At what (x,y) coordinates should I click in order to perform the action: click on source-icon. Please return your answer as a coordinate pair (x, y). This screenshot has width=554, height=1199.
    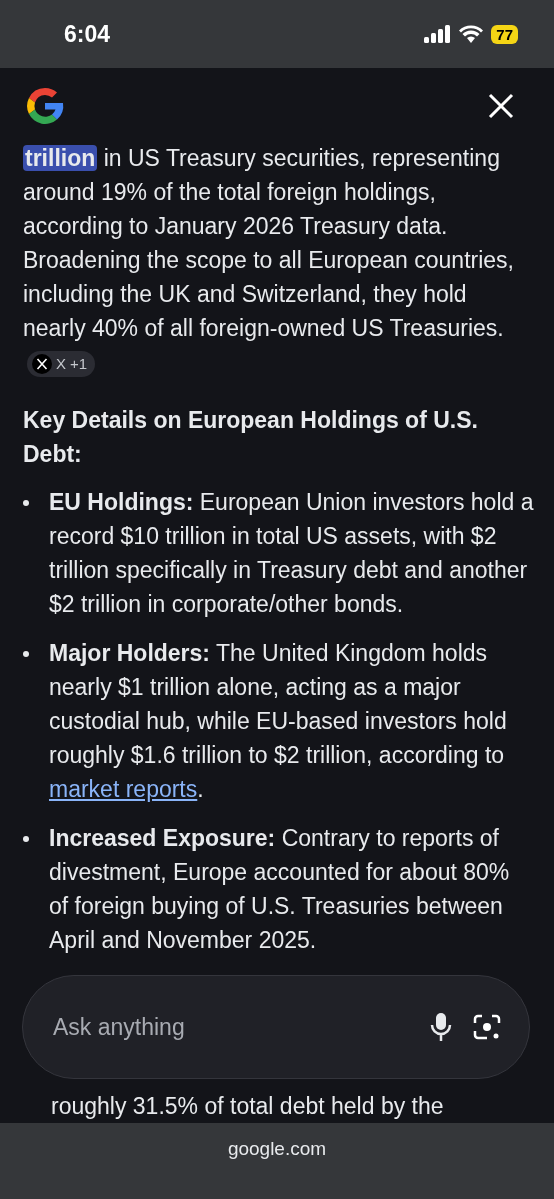
    Looking at the image, I should click on (42, 363).